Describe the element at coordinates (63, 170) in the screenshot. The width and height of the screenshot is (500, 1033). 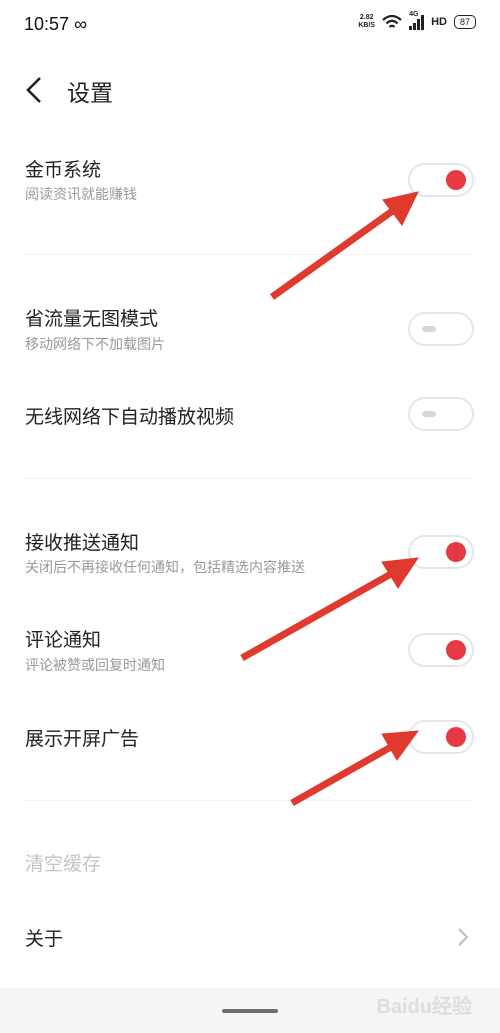
I see `setting-label-coins: 金币系统` at that location.